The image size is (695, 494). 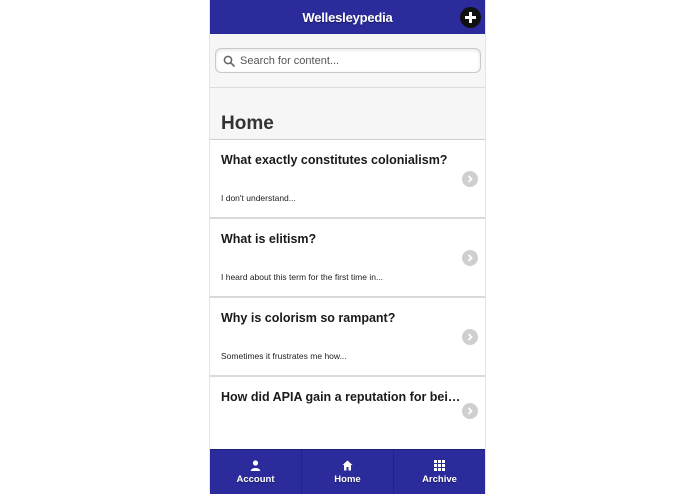 I want to click on tab-account: Account, so click(x=256, y=472).